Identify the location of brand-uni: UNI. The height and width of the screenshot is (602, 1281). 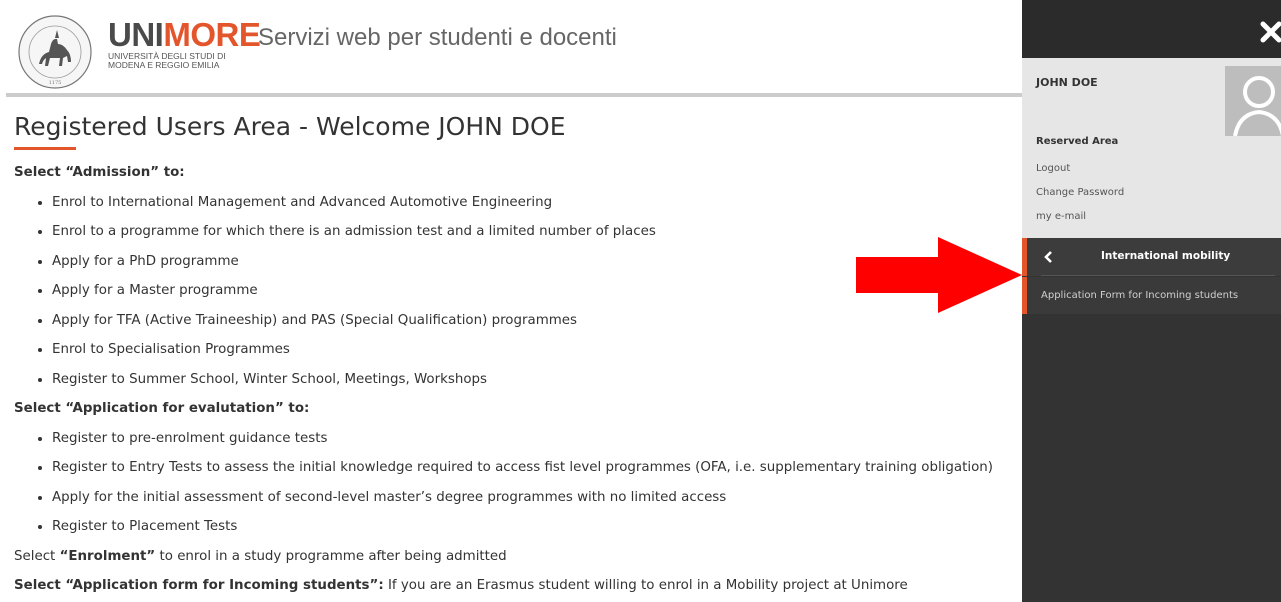
(136, 34).